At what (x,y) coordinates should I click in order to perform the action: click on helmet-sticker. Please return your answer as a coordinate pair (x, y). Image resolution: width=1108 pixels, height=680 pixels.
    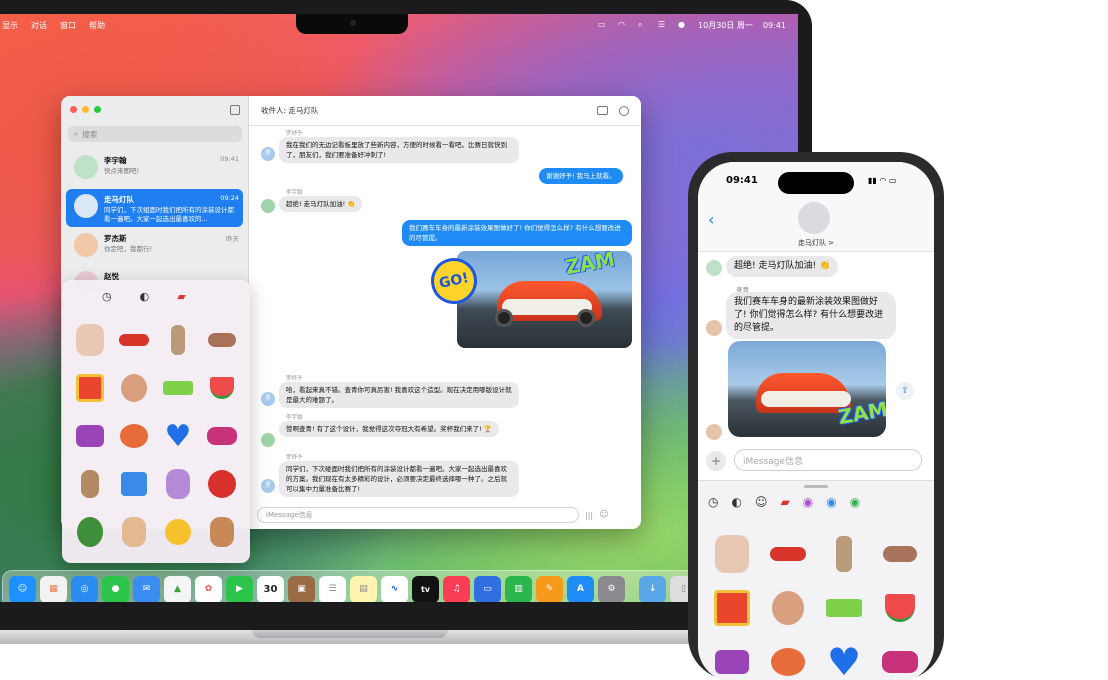
    Looking at the image, I should click on (222, 484).